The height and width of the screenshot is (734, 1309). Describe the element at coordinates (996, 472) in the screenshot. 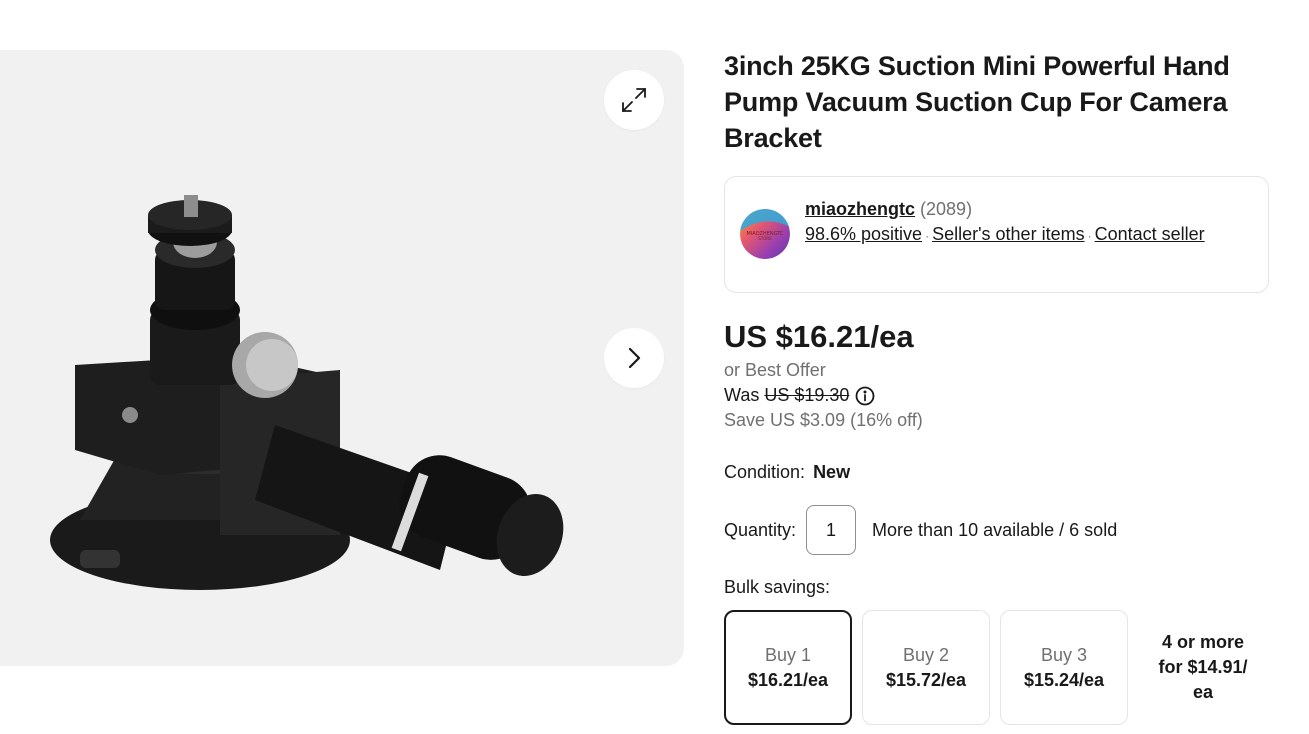

I see `condition-row: Condition: New` at that location.